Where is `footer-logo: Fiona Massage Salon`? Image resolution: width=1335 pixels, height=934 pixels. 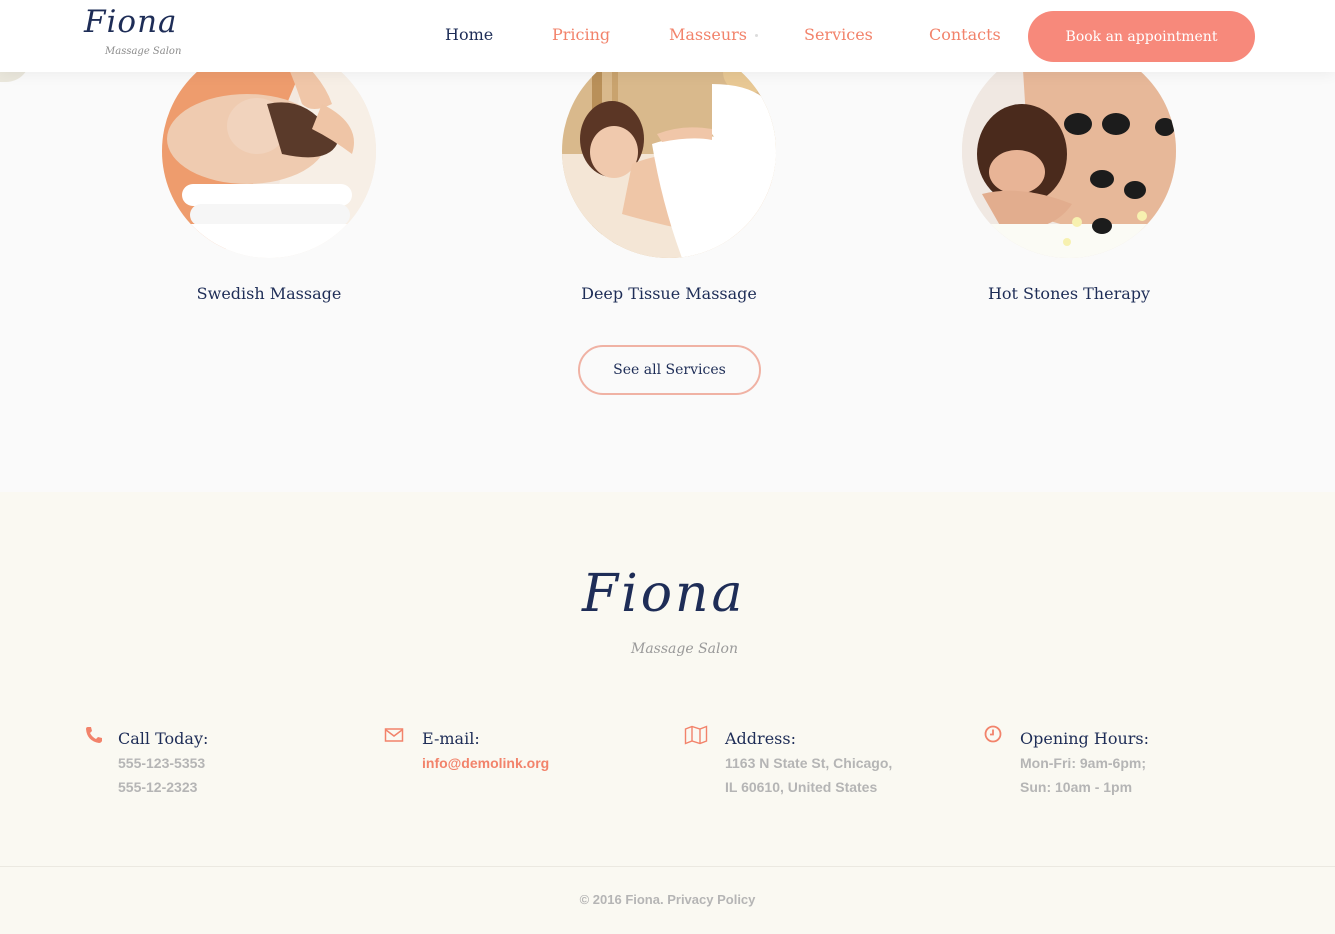 footer-logo: Fiona Massage Salon is located at coordinates (672, 616).